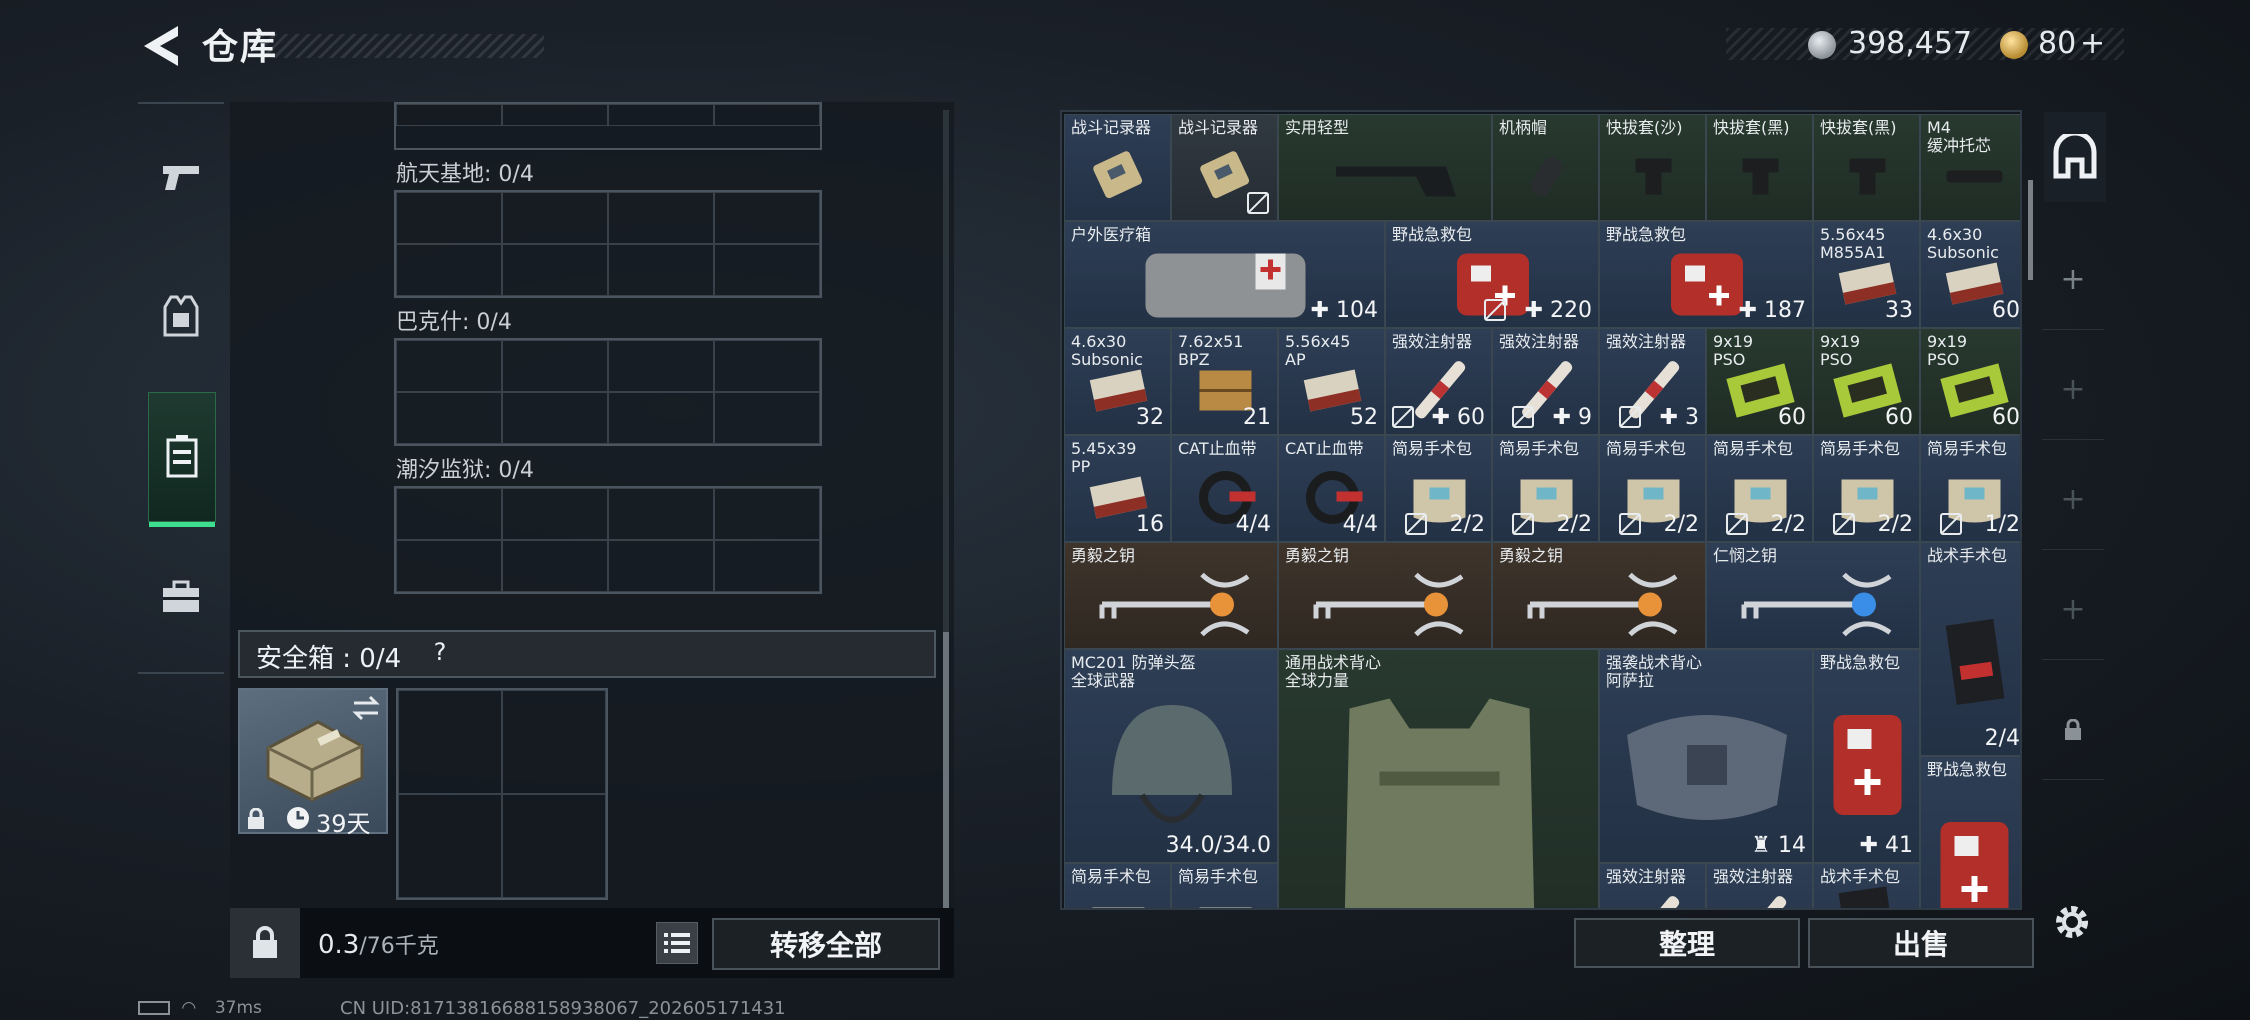  I want to click on back-arrow-icon, so click(160, 46).